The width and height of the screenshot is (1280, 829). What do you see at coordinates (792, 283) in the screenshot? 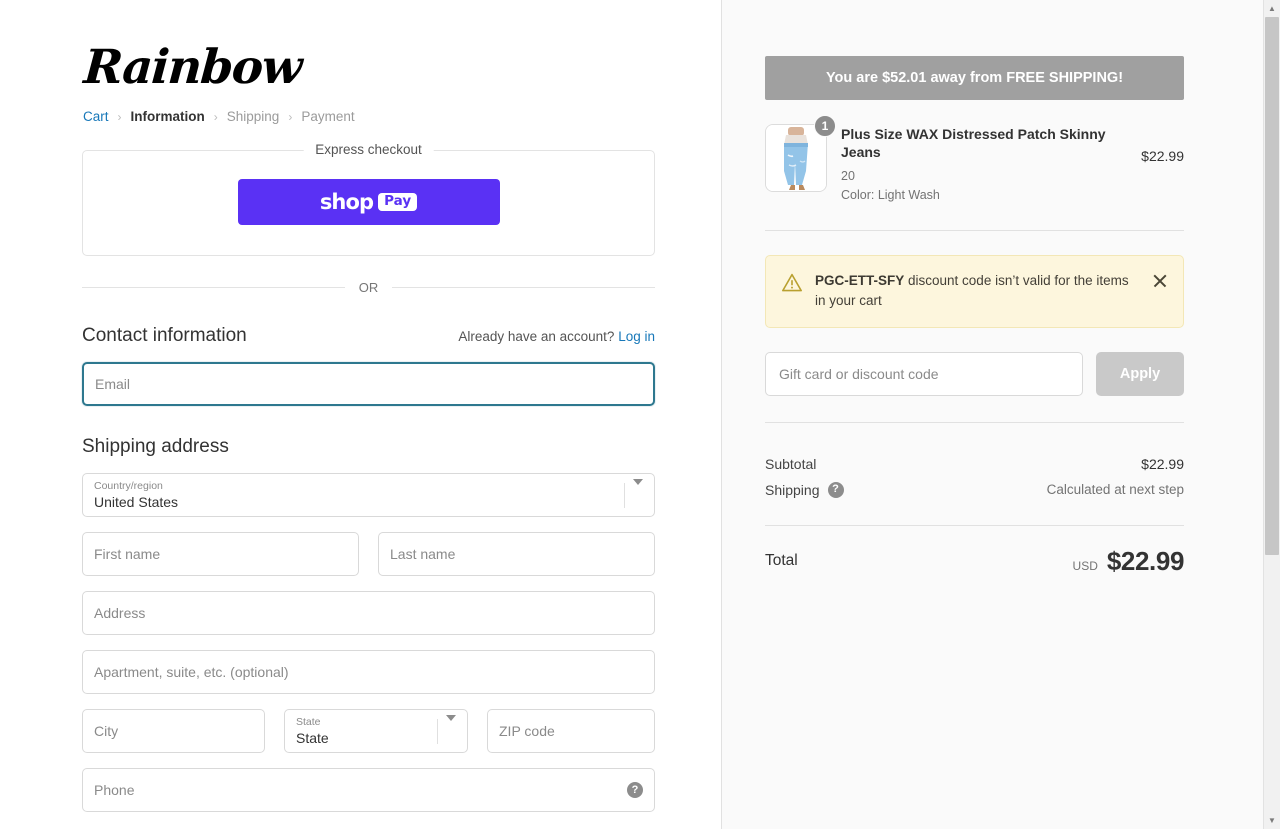
I see `warning-triangle-icon` at bounding box center [792, 283].